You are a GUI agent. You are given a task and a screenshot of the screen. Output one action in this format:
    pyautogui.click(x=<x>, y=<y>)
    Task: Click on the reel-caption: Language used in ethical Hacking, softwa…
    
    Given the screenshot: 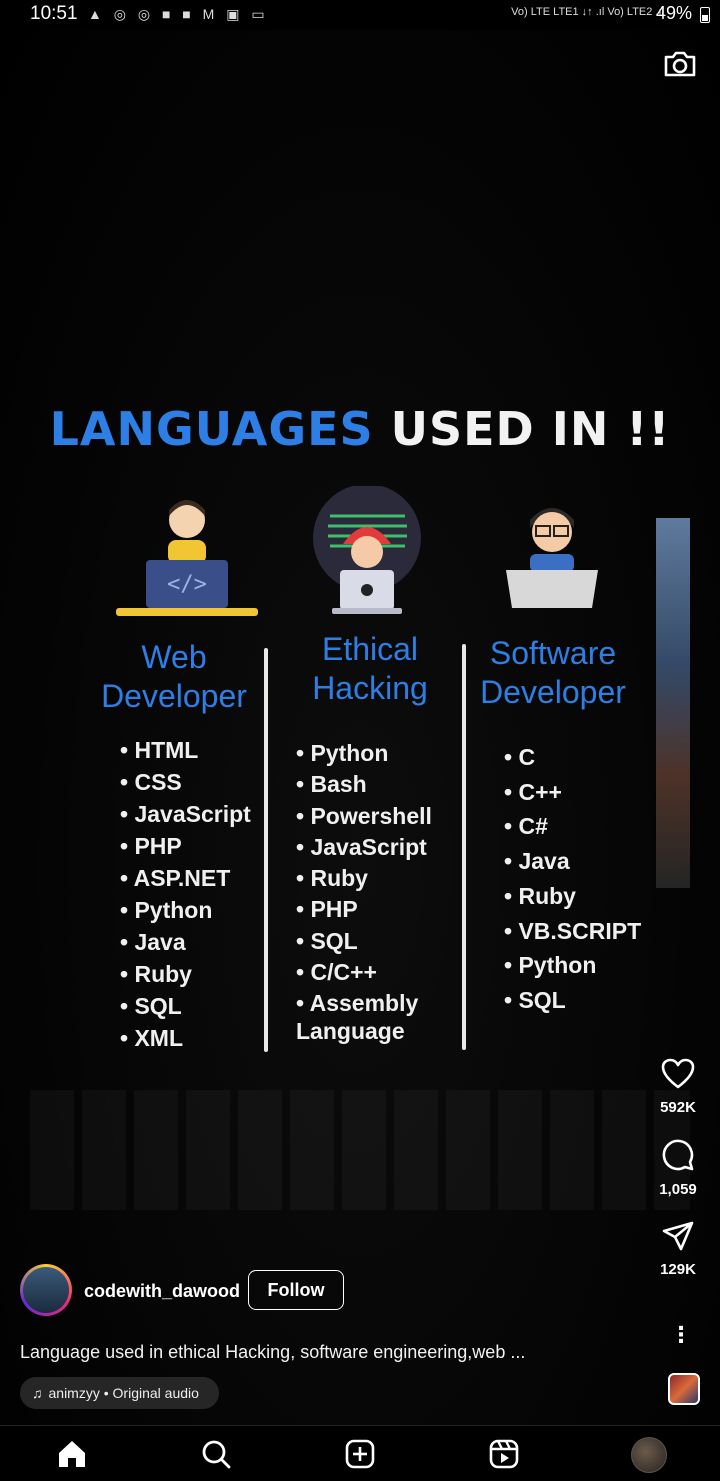 What is the action you would take?
    pyautogui.click(x=310, y=1352)
    